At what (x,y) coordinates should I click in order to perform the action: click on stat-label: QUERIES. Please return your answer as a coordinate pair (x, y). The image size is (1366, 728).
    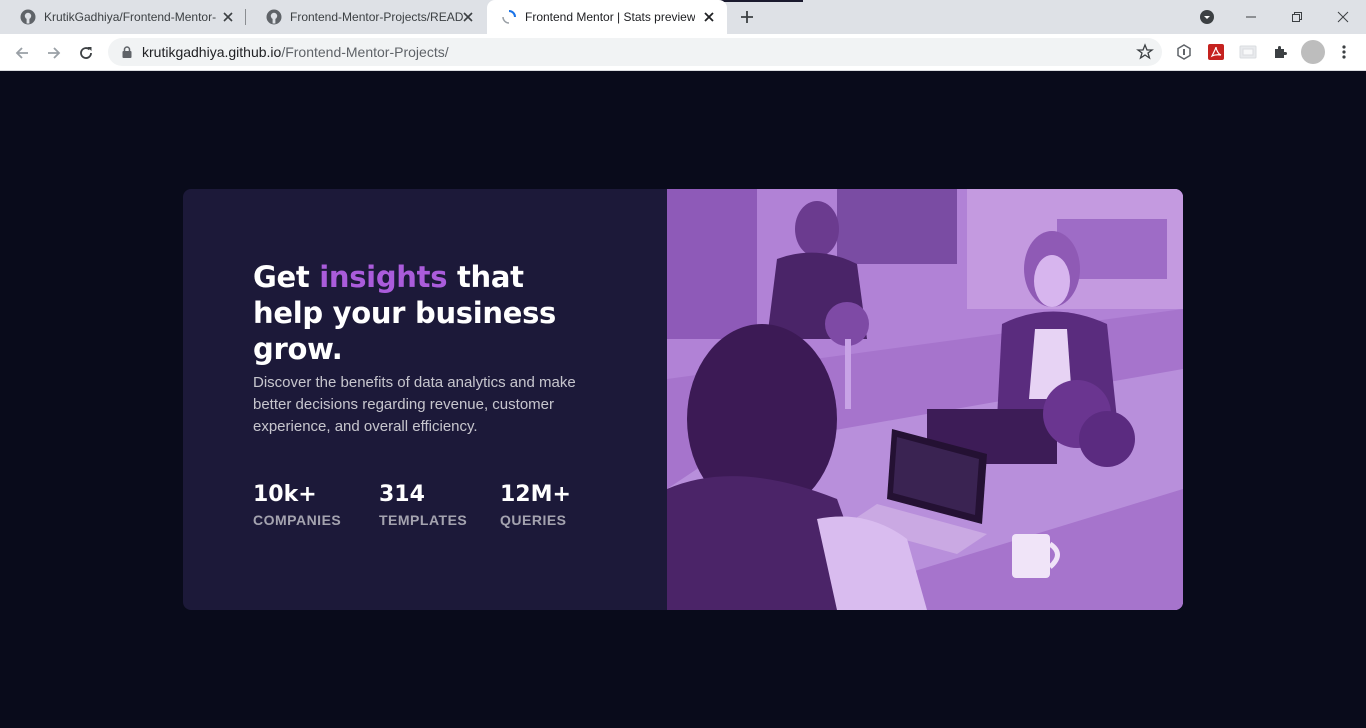
    Looking at the image, I should click on (533, 520).